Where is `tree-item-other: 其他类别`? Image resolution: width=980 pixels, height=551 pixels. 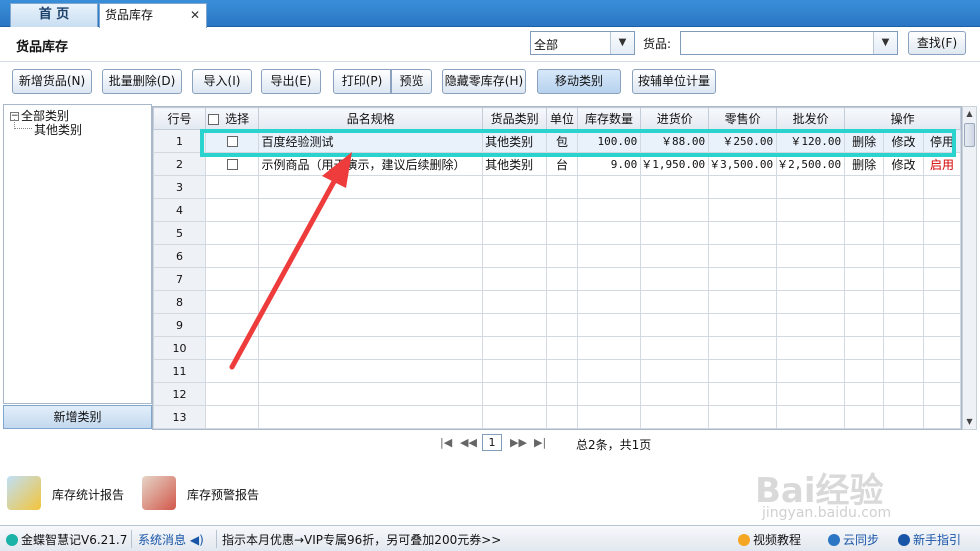
tree-item-other: 其他类别 is located at coordinates (58, 129).